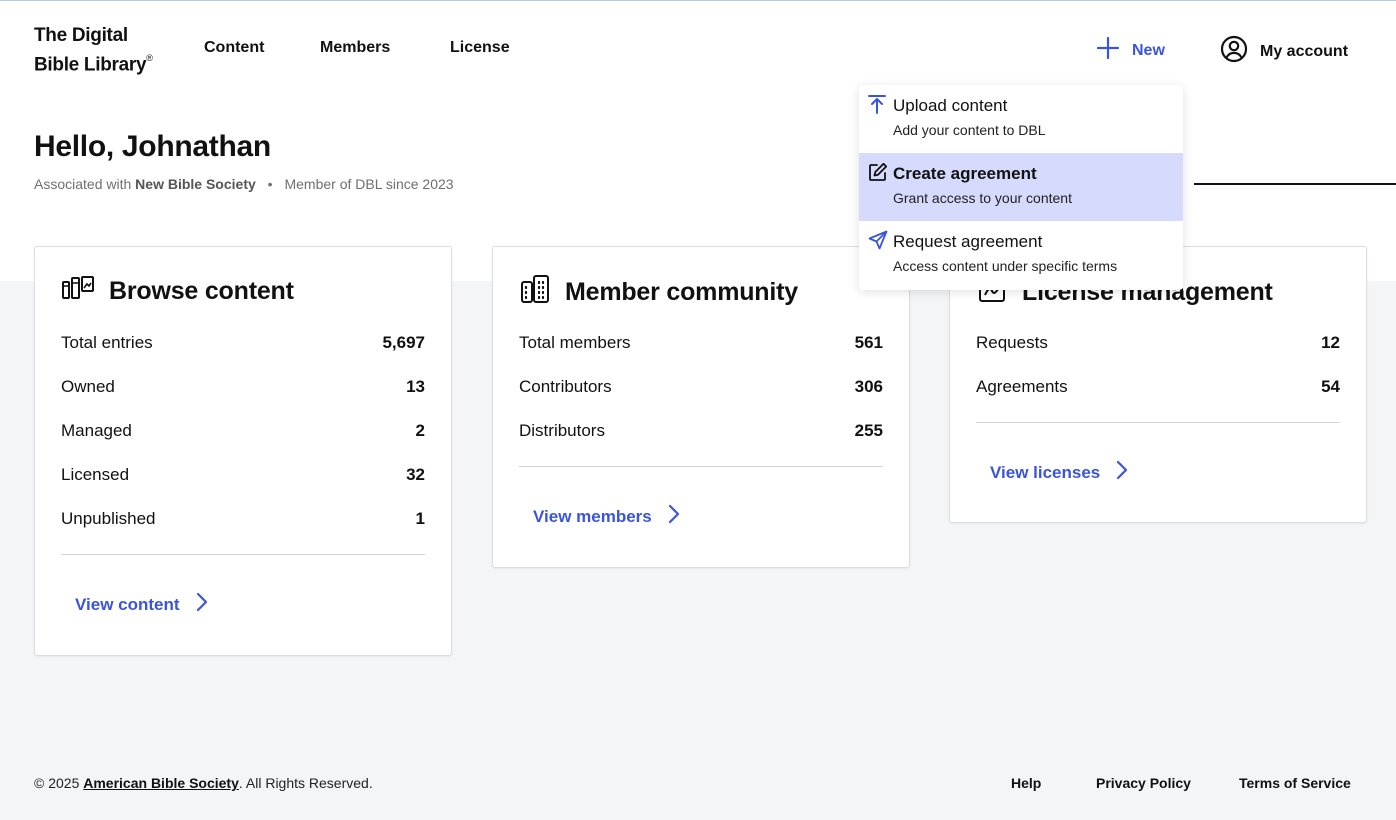  I want to click on edit-icon, so click(878, 174).